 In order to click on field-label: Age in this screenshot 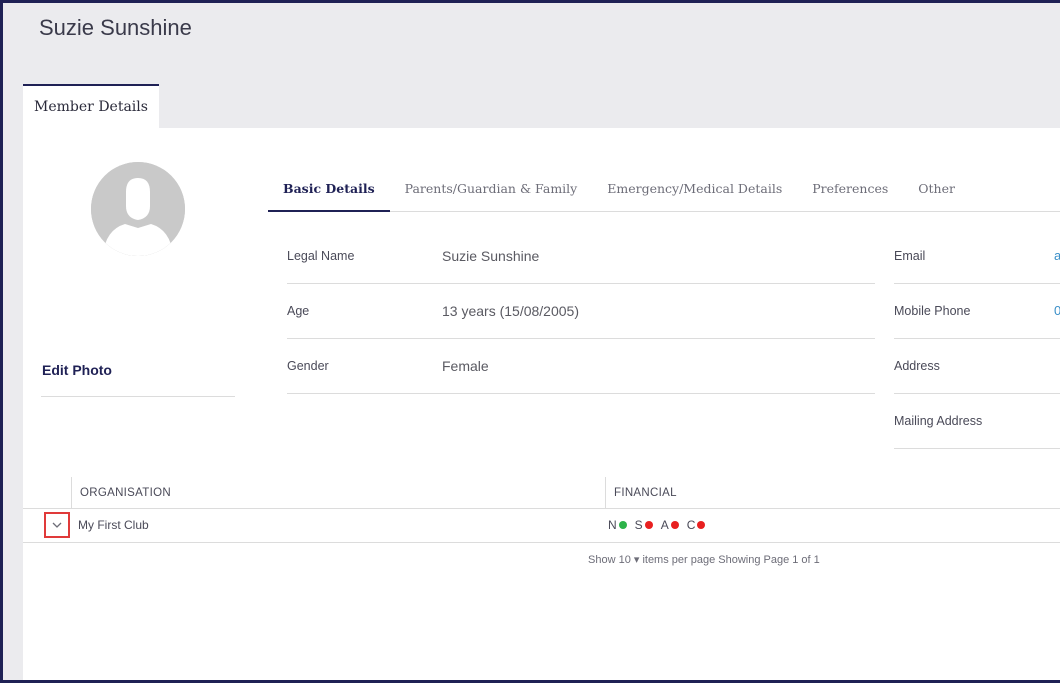, I will do `click(298, 311)`.